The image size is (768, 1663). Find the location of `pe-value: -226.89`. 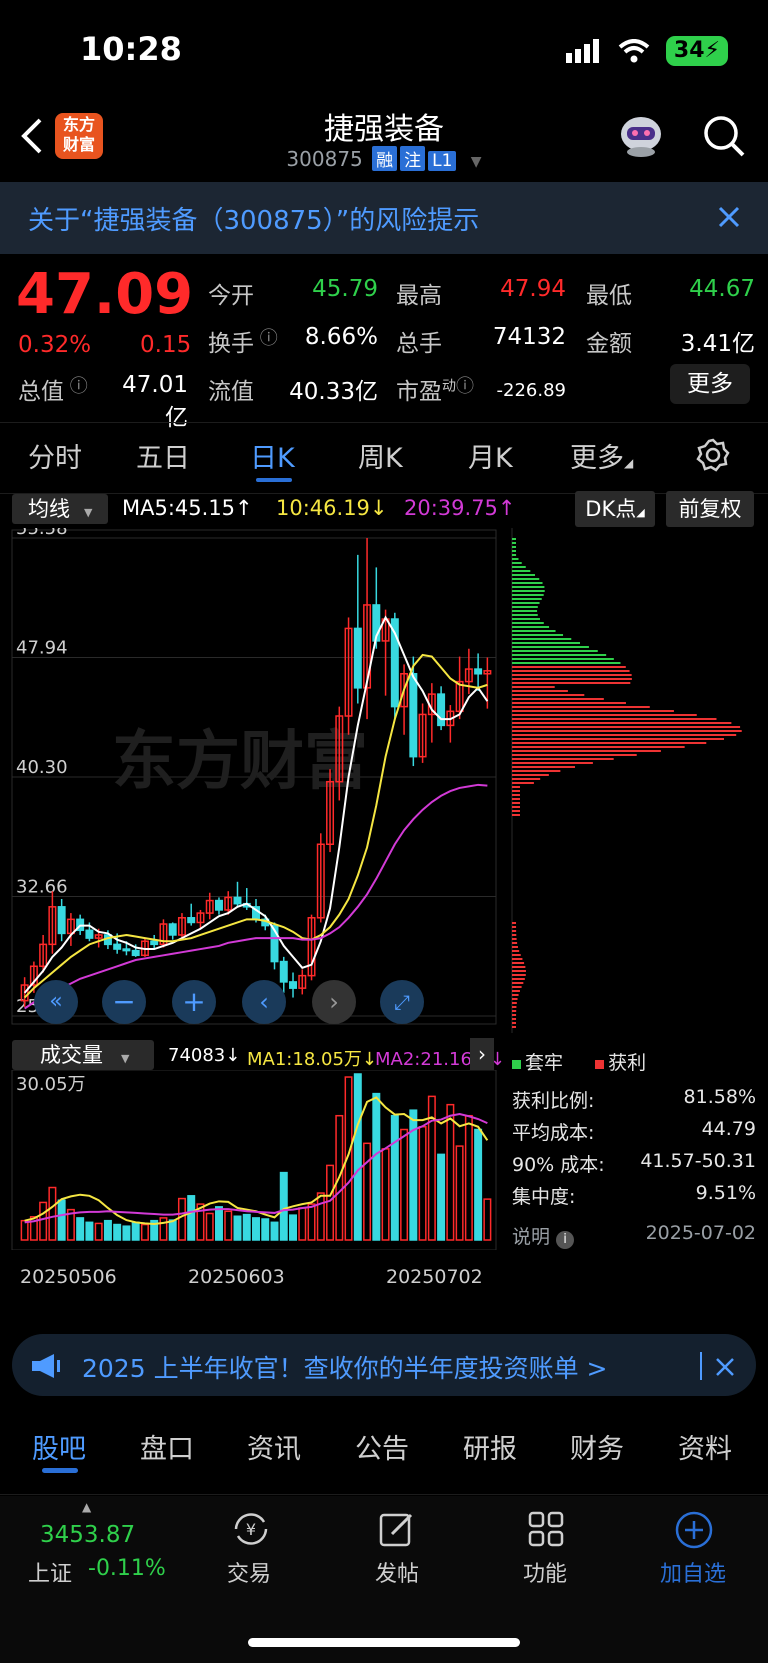

pe-value: -226.89 is located at coordinates (531, 390).